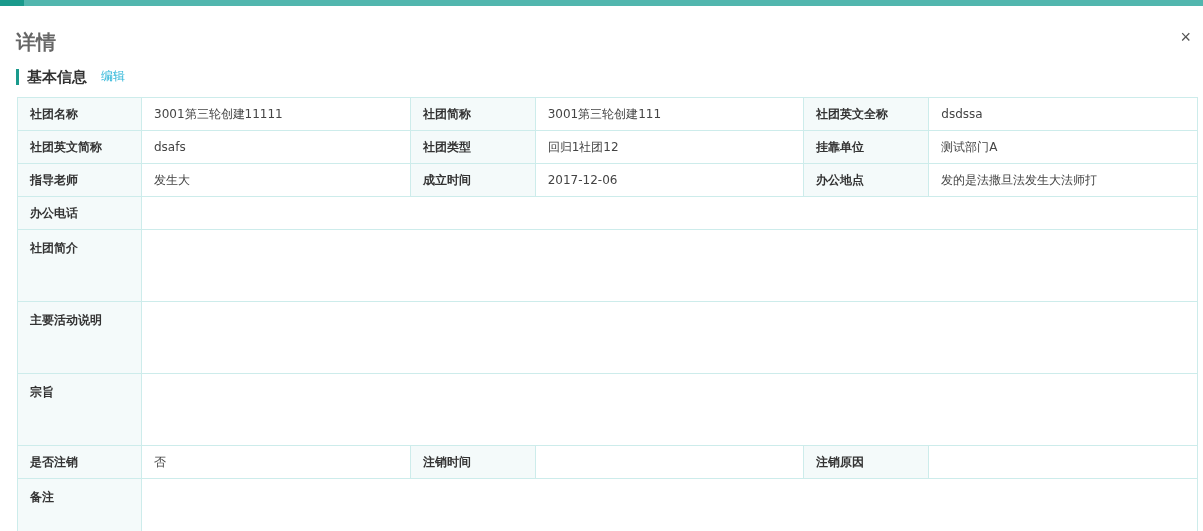 Image resolution: width=1203 pixels, height=531 pixels. Describe the element at coordinates (1185, 37) in the screenshot. I see `close-button: ×` at that location.